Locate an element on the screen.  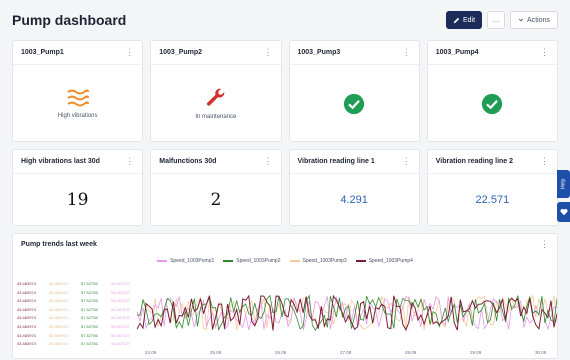
edit-button: Edit is located at coordinates (464, 20).